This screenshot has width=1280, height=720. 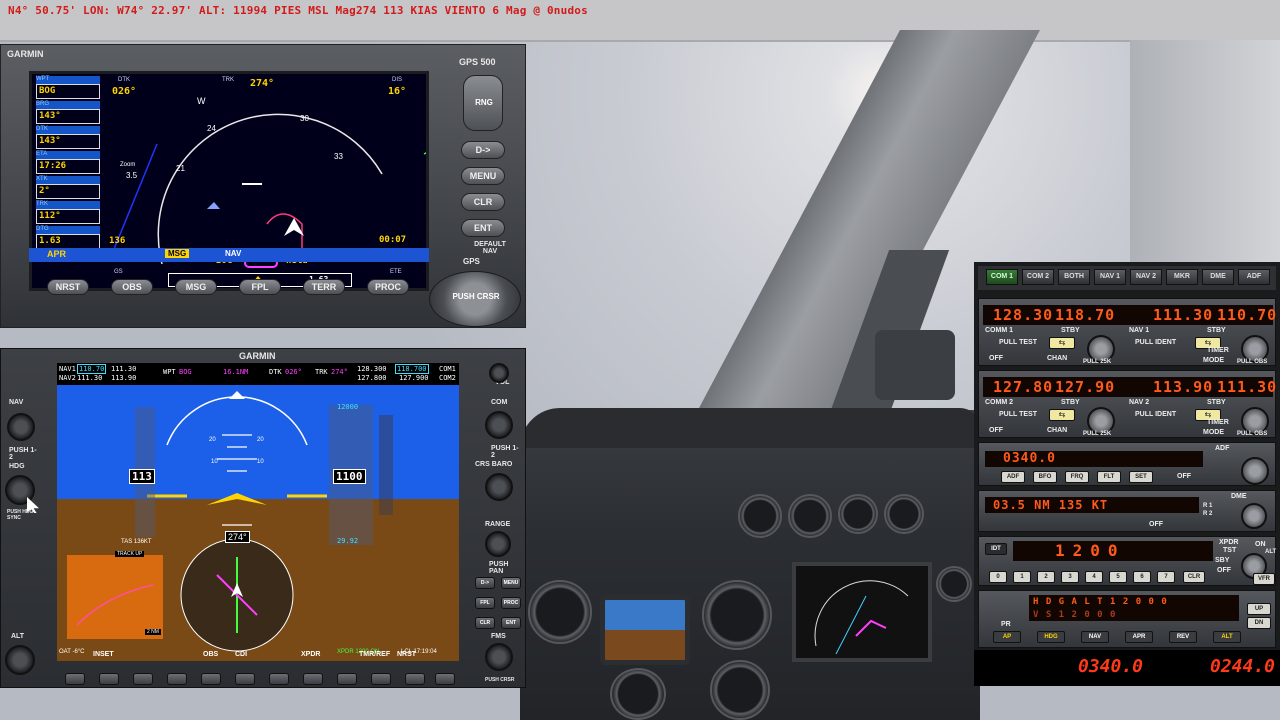 I want to click on xpdr-ident-button: IDT, so click(x=996, y=549).